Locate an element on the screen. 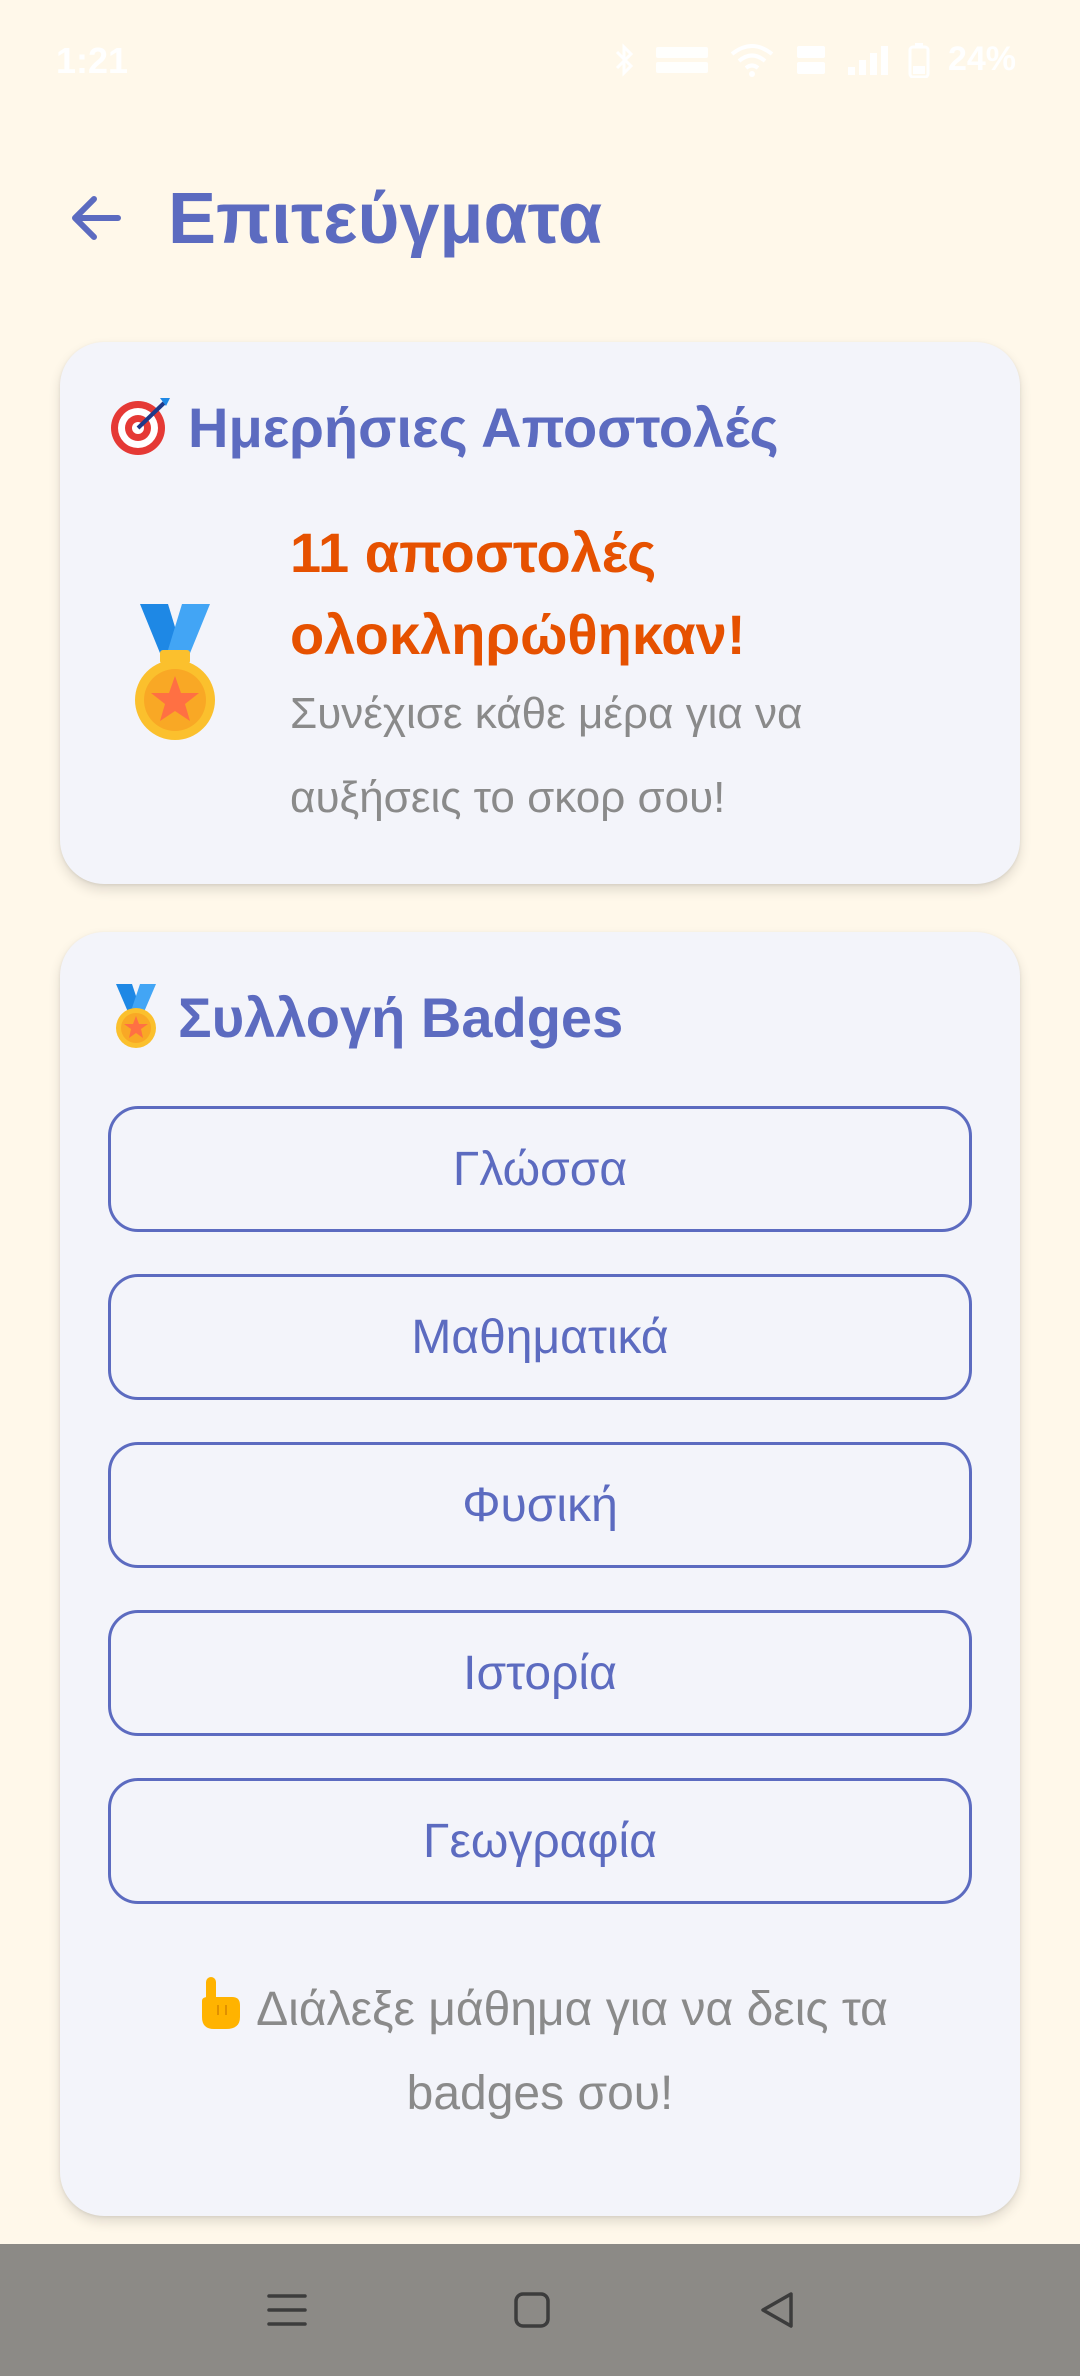 Image resolution: width=1080 pixels, height=2376 pixels. badges-collection-title: Συλλογή Badges is located at coordinates (365, 1017).